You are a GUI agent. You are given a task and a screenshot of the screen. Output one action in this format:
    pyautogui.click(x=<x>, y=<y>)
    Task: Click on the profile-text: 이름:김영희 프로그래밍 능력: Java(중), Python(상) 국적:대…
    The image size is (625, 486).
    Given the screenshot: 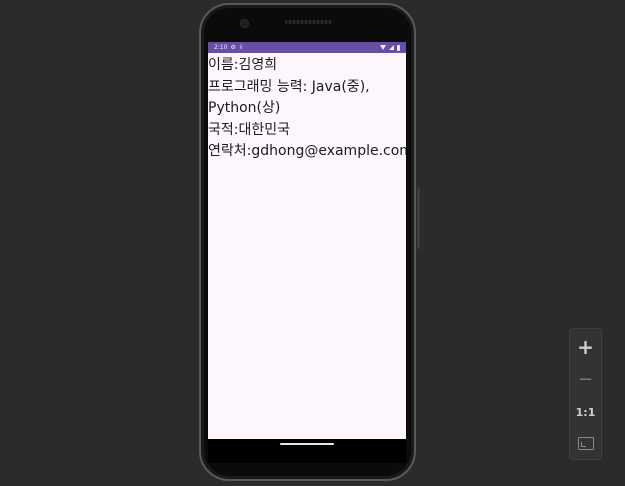 What is the action you would take?
    pyautogui.click(x=307, y=108)
    